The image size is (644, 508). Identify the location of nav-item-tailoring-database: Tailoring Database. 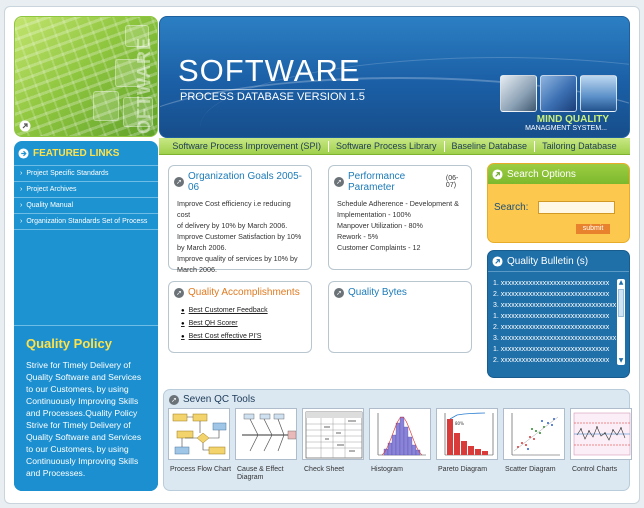
(579, 146).